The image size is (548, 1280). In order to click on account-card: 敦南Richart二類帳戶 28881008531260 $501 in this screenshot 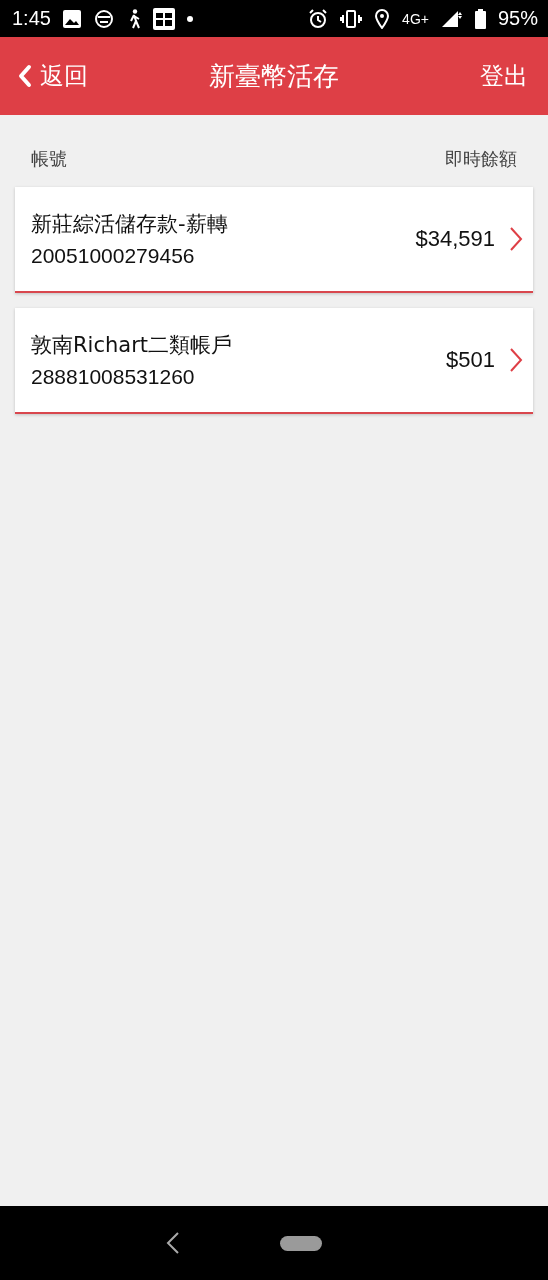, I will do `click(274, 361)`.